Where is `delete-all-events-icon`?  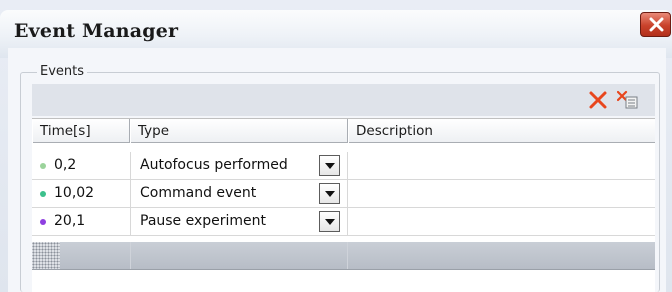 delete-all-events-icon is located at coordinates (628, 100).